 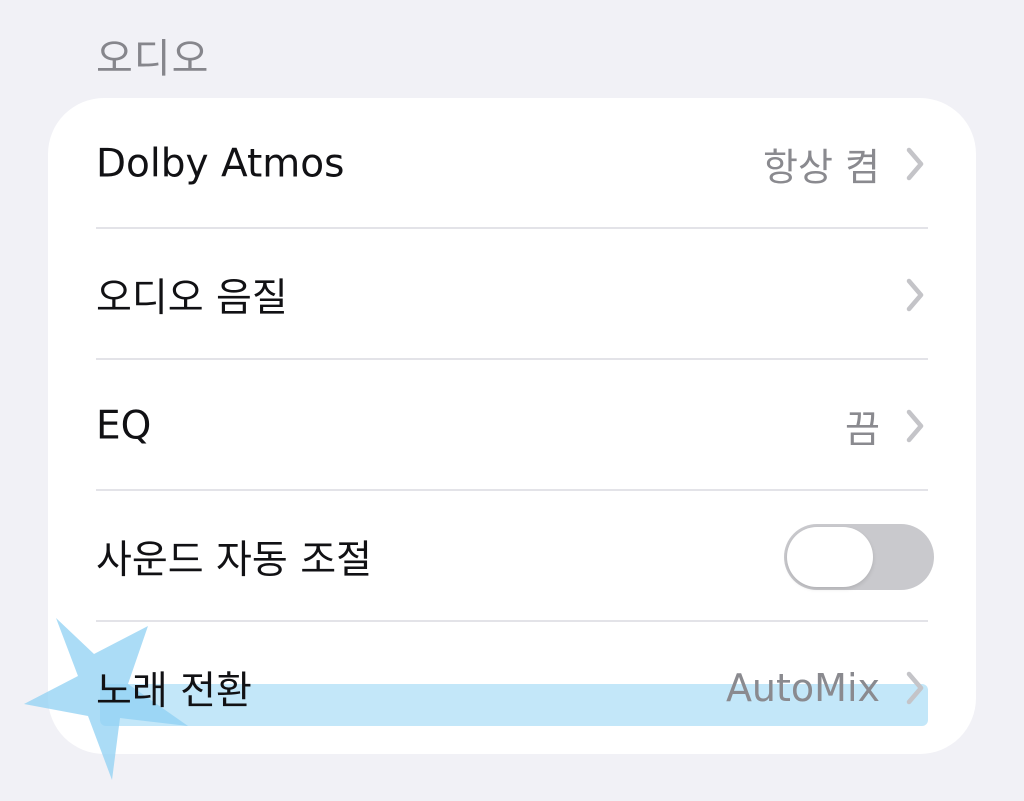 What do you see at coordinates (192, 298) in the screenshot?
I see `audio-quality-label: 오디오 음질` at bounding box center [192, 298].